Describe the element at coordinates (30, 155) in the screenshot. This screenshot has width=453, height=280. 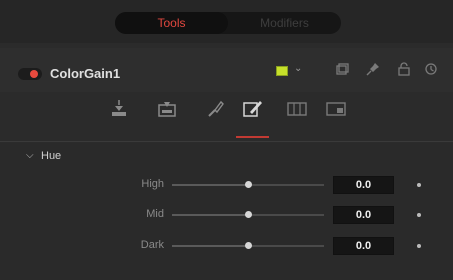
I see `chevron-down-icon: ⌵` at that location.